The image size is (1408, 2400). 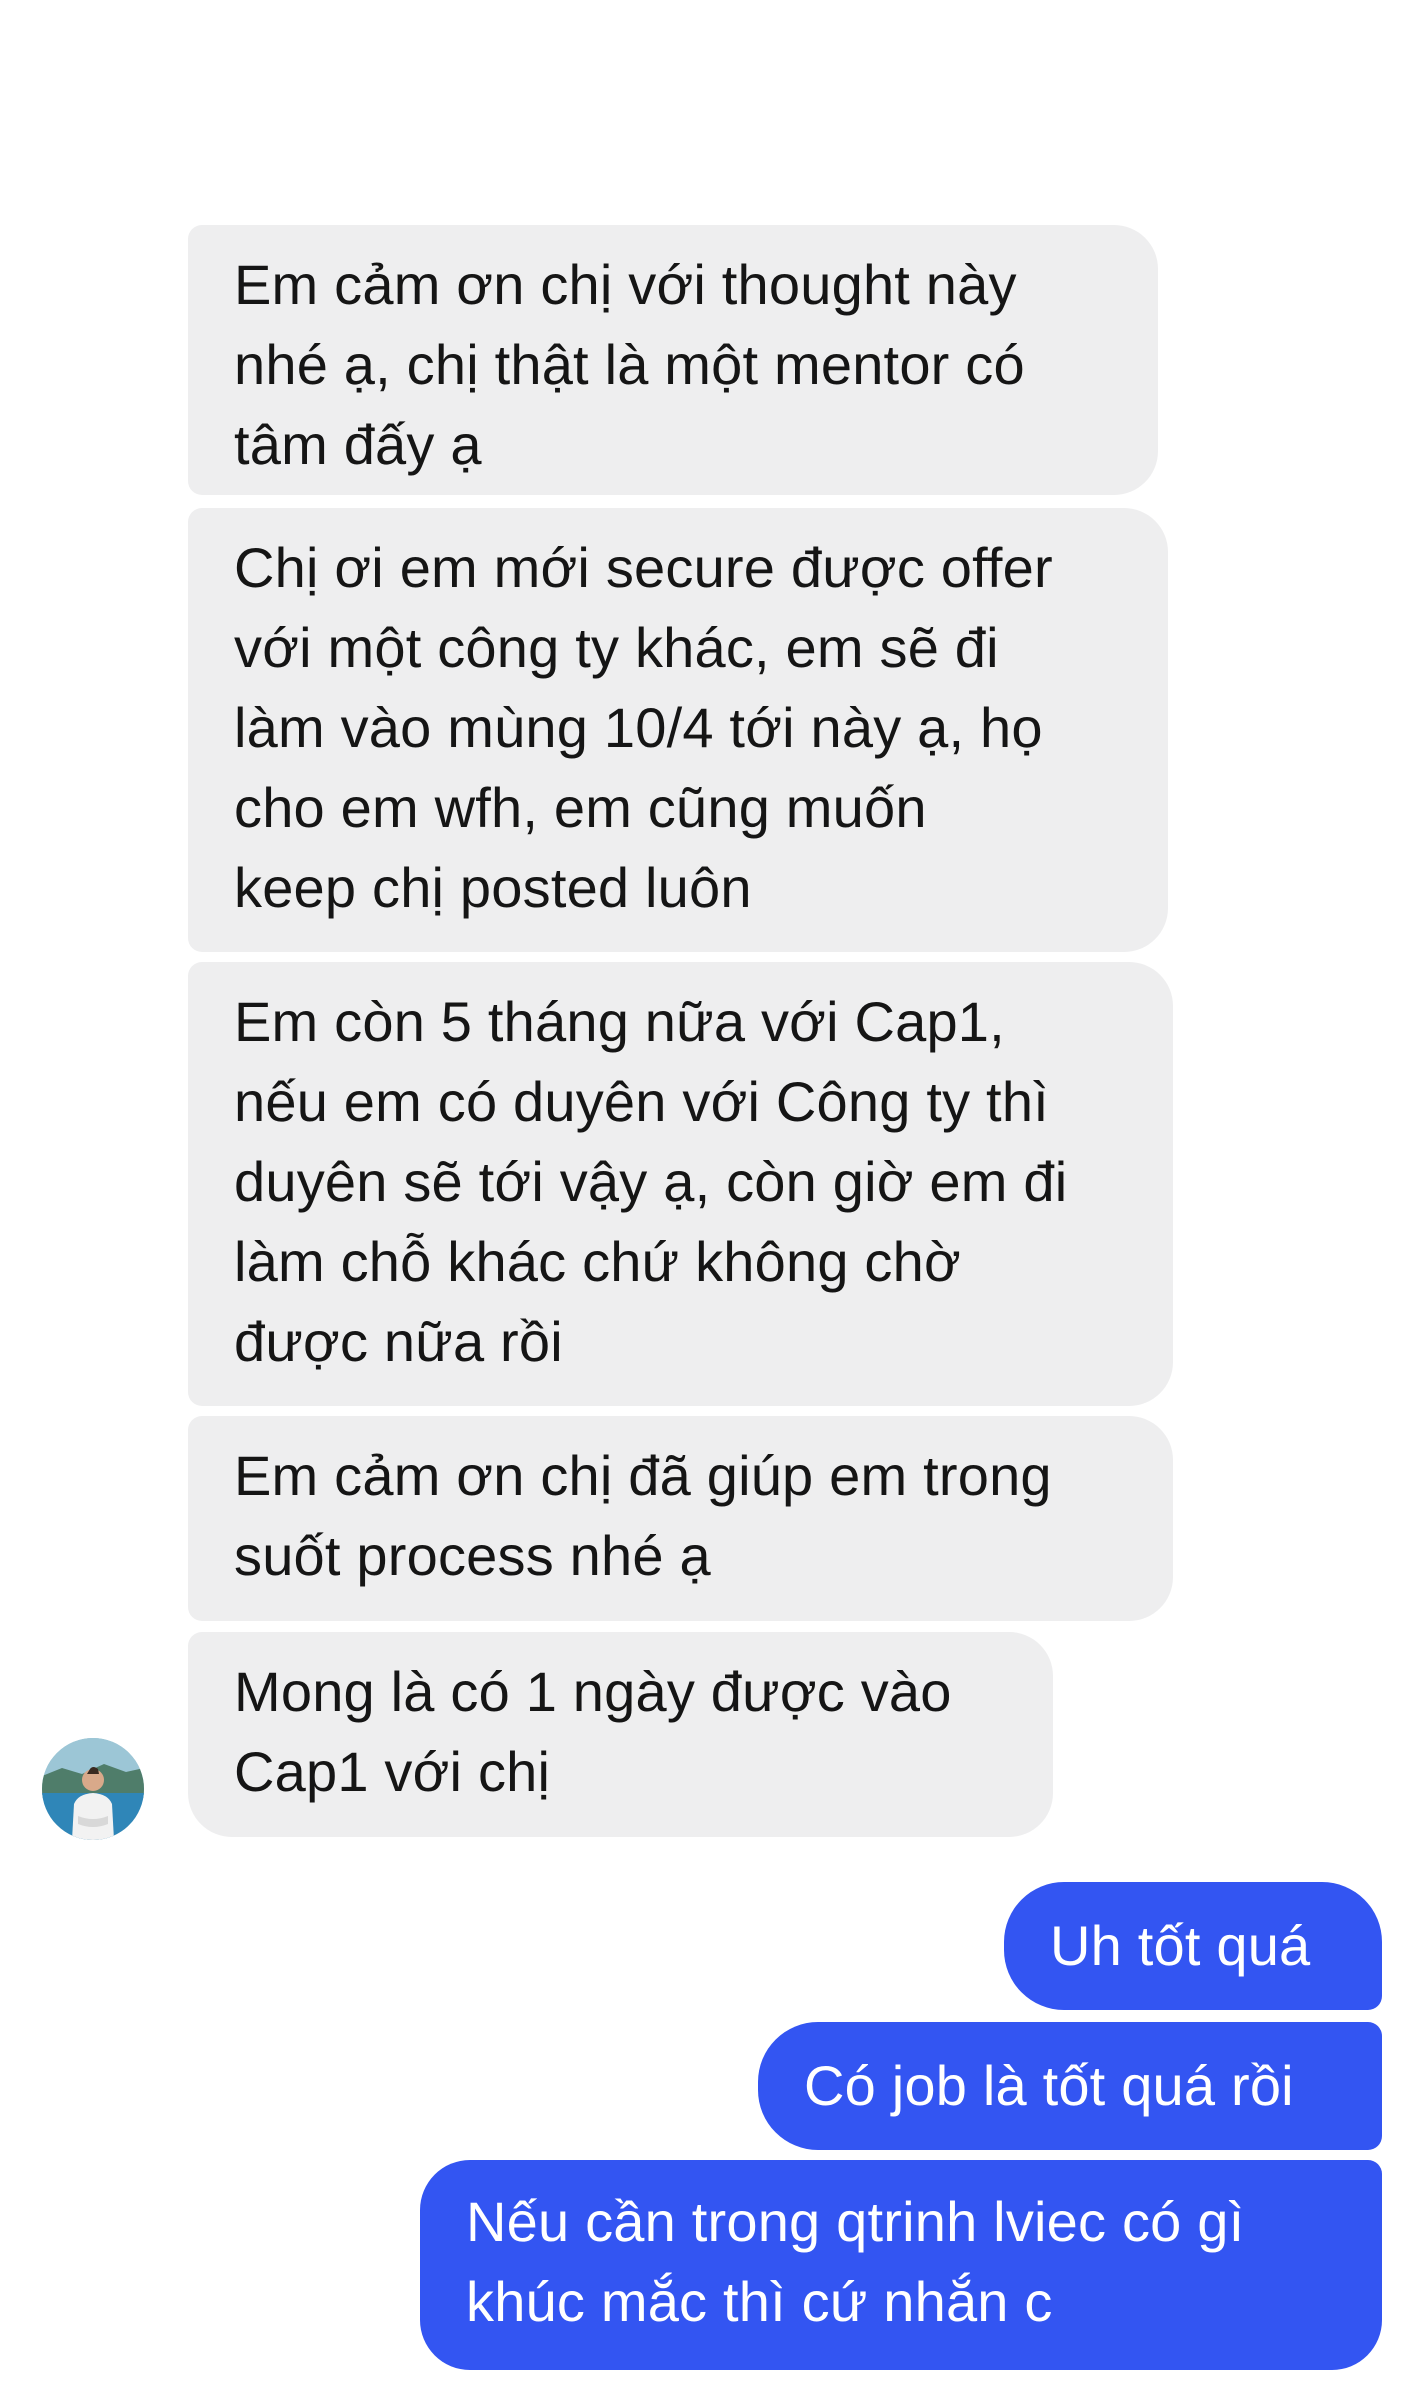 I want to click on sender-avatar, so click(x=93, y=1789).